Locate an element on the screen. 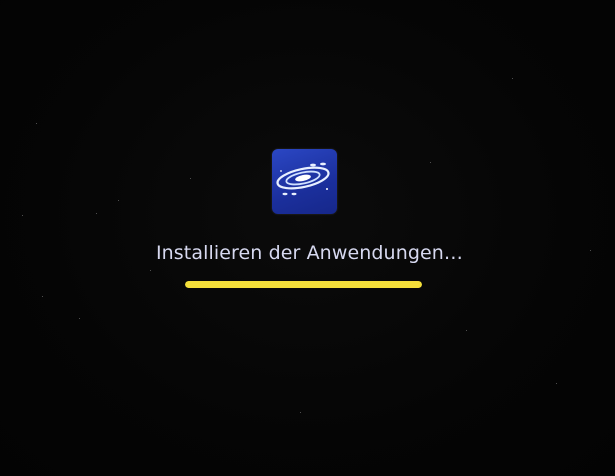 This screenshot has width=615, height=476. galaxy-app-icon is located at coordinates (304, 181).